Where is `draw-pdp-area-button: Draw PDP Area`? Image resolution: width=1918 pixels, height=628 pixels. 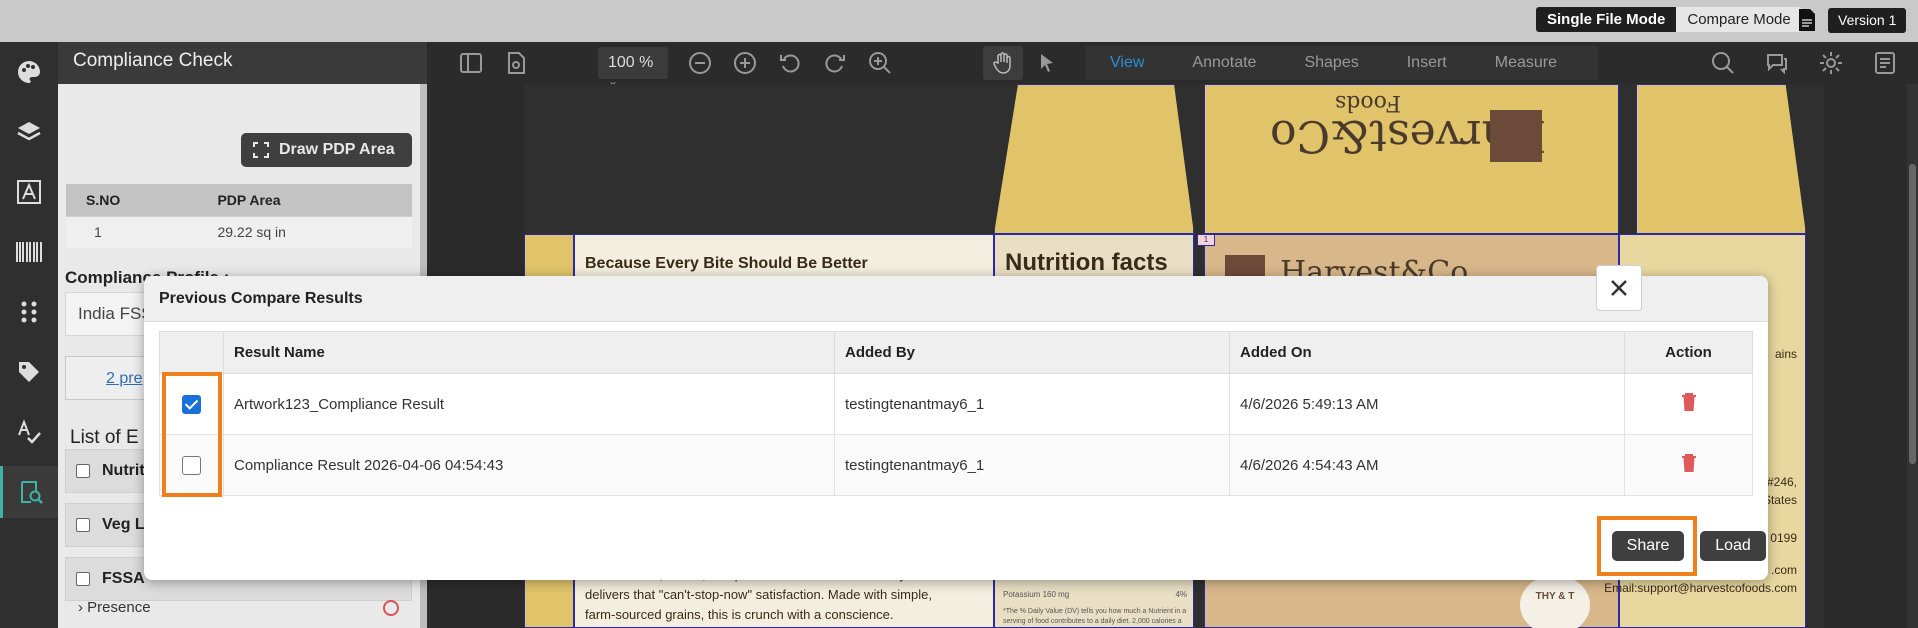
draw-pdp-area-button: Draw PDP Area is located at coordinates (326, 150).